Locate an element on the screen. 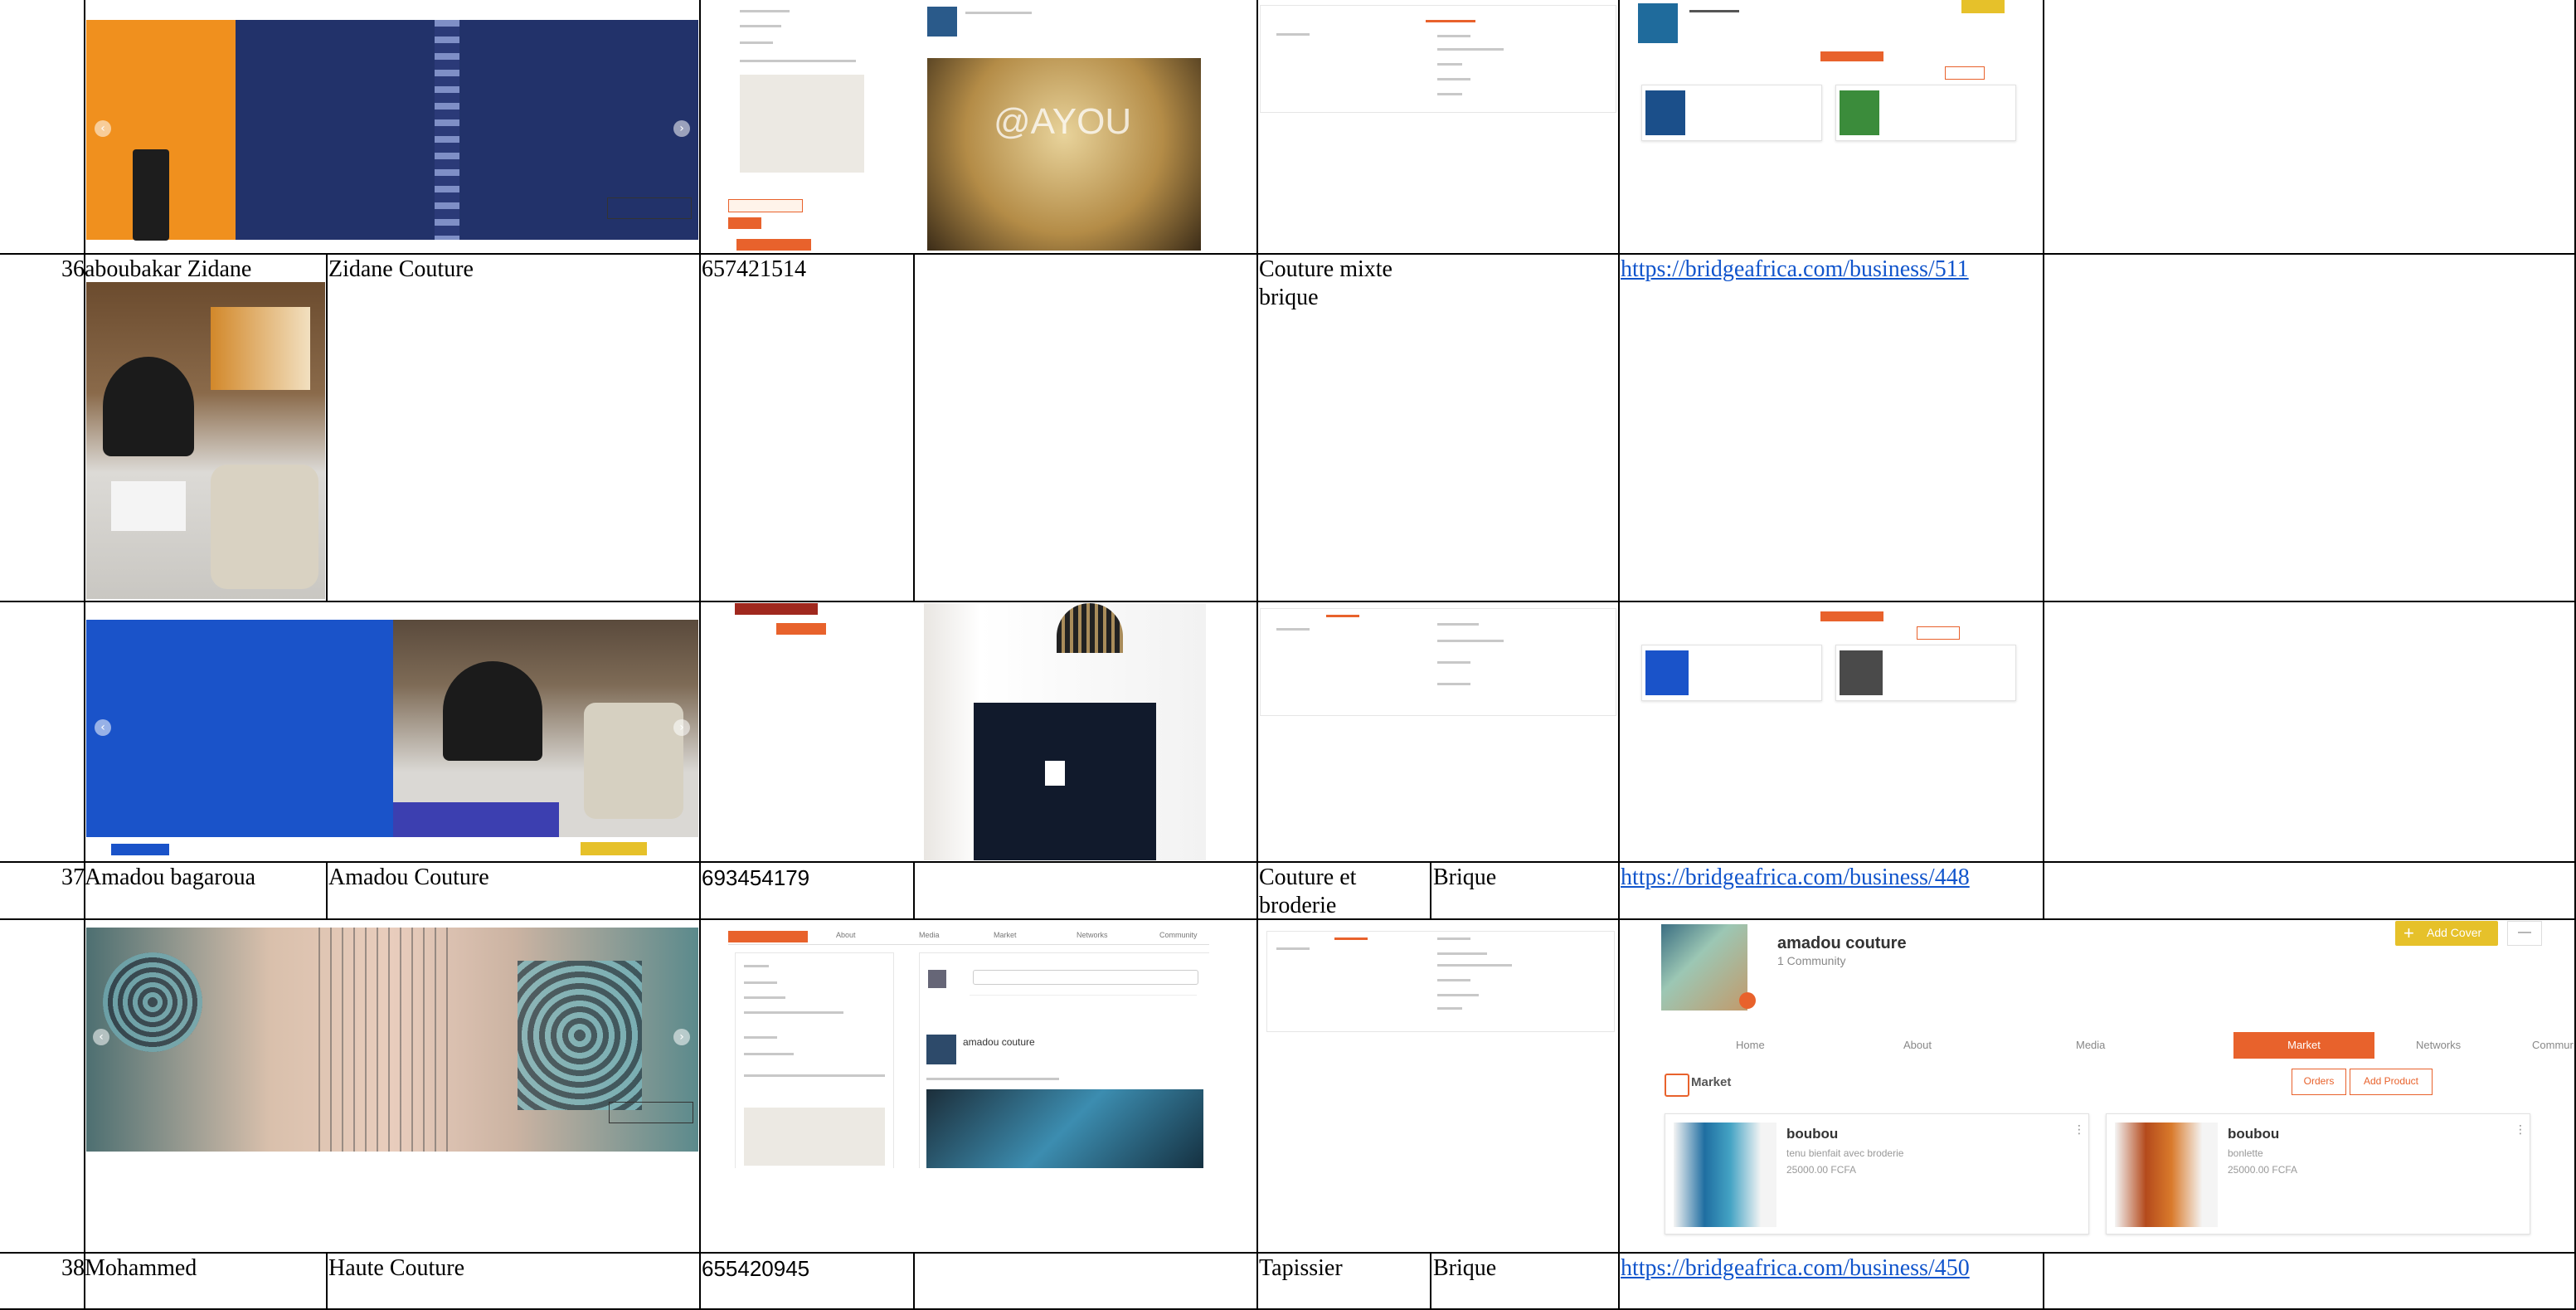 The height and width of the screenshot is (1310, 2576). product-card: boubou bonlette 25000.00 FCFA ⋮ is located at coordinates (2318, 1174).